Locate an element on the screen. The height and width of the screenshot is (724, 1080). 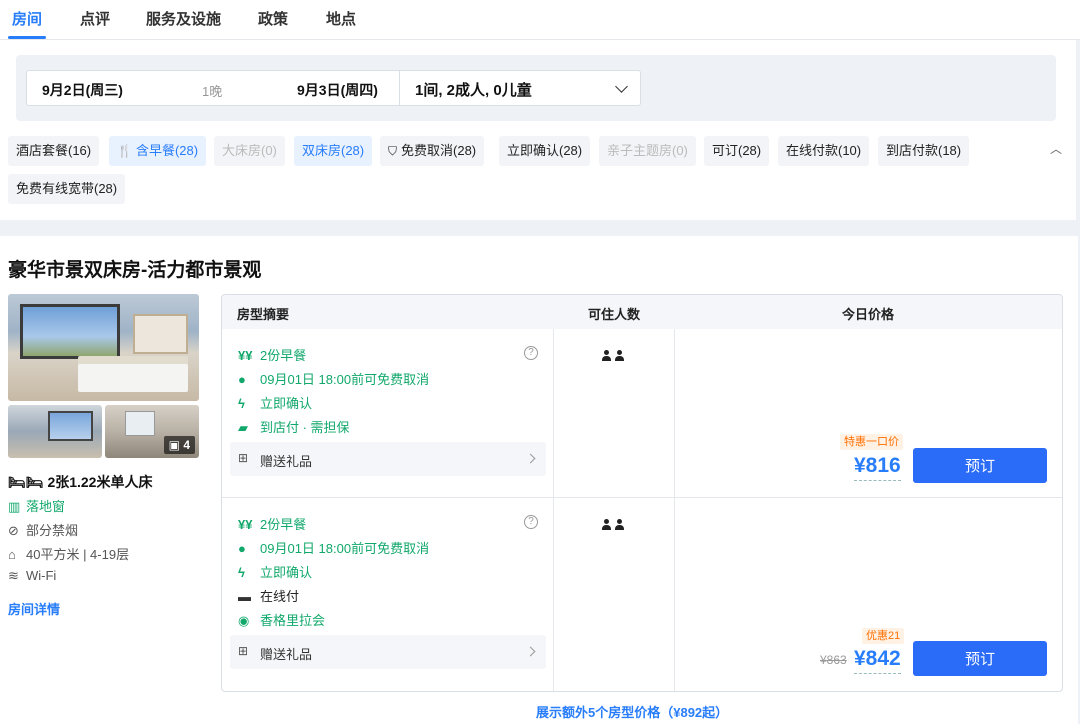
bed-info: 🛏🛏 2张1.22米单人床 is located at coordinates (80, 482).